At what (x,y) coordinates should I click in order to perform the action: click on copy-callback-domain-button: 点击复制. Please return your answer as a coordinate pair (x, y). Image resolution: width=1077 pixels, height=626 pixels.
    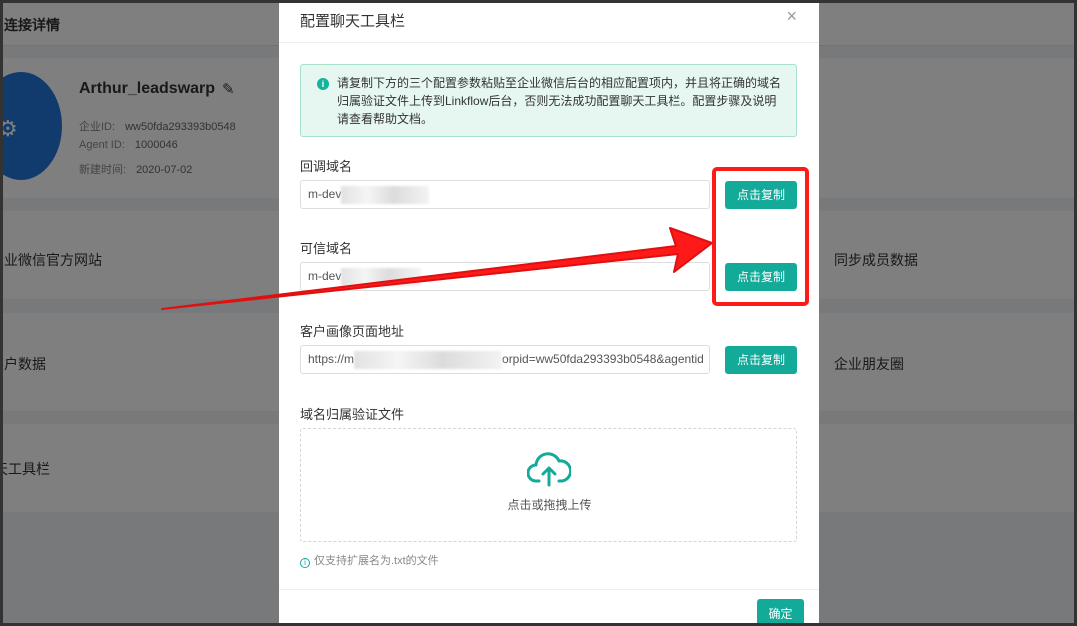
    Looking at the image, I should click on (761, 195).